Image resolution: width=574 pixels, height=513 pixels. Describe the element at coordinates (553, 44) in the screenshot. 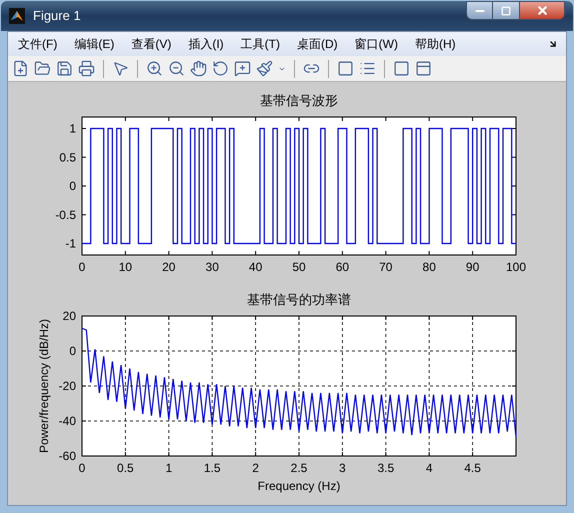

I see `dock-arrow-icon` at that location.